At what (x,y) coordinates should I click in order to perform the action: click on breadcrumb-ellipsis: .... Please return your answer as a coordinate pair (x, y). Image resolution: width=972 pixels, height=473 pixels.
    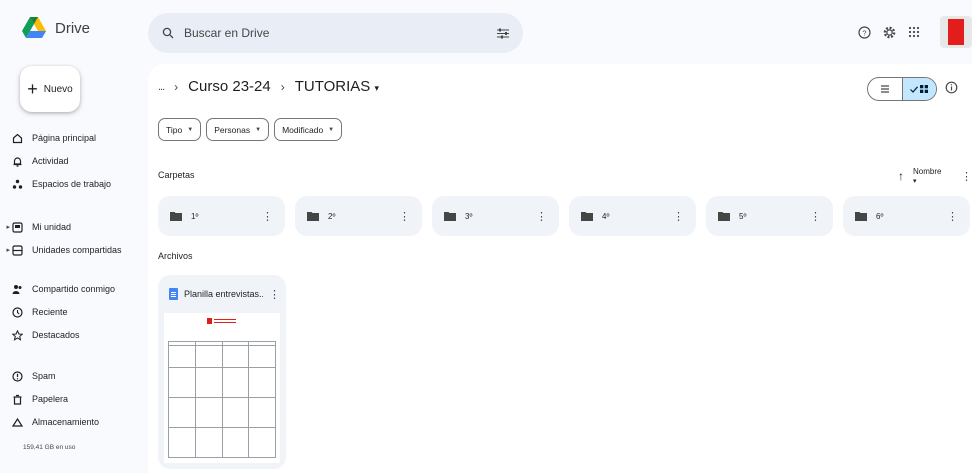
    Looking at the image, I should click on (161, 87).